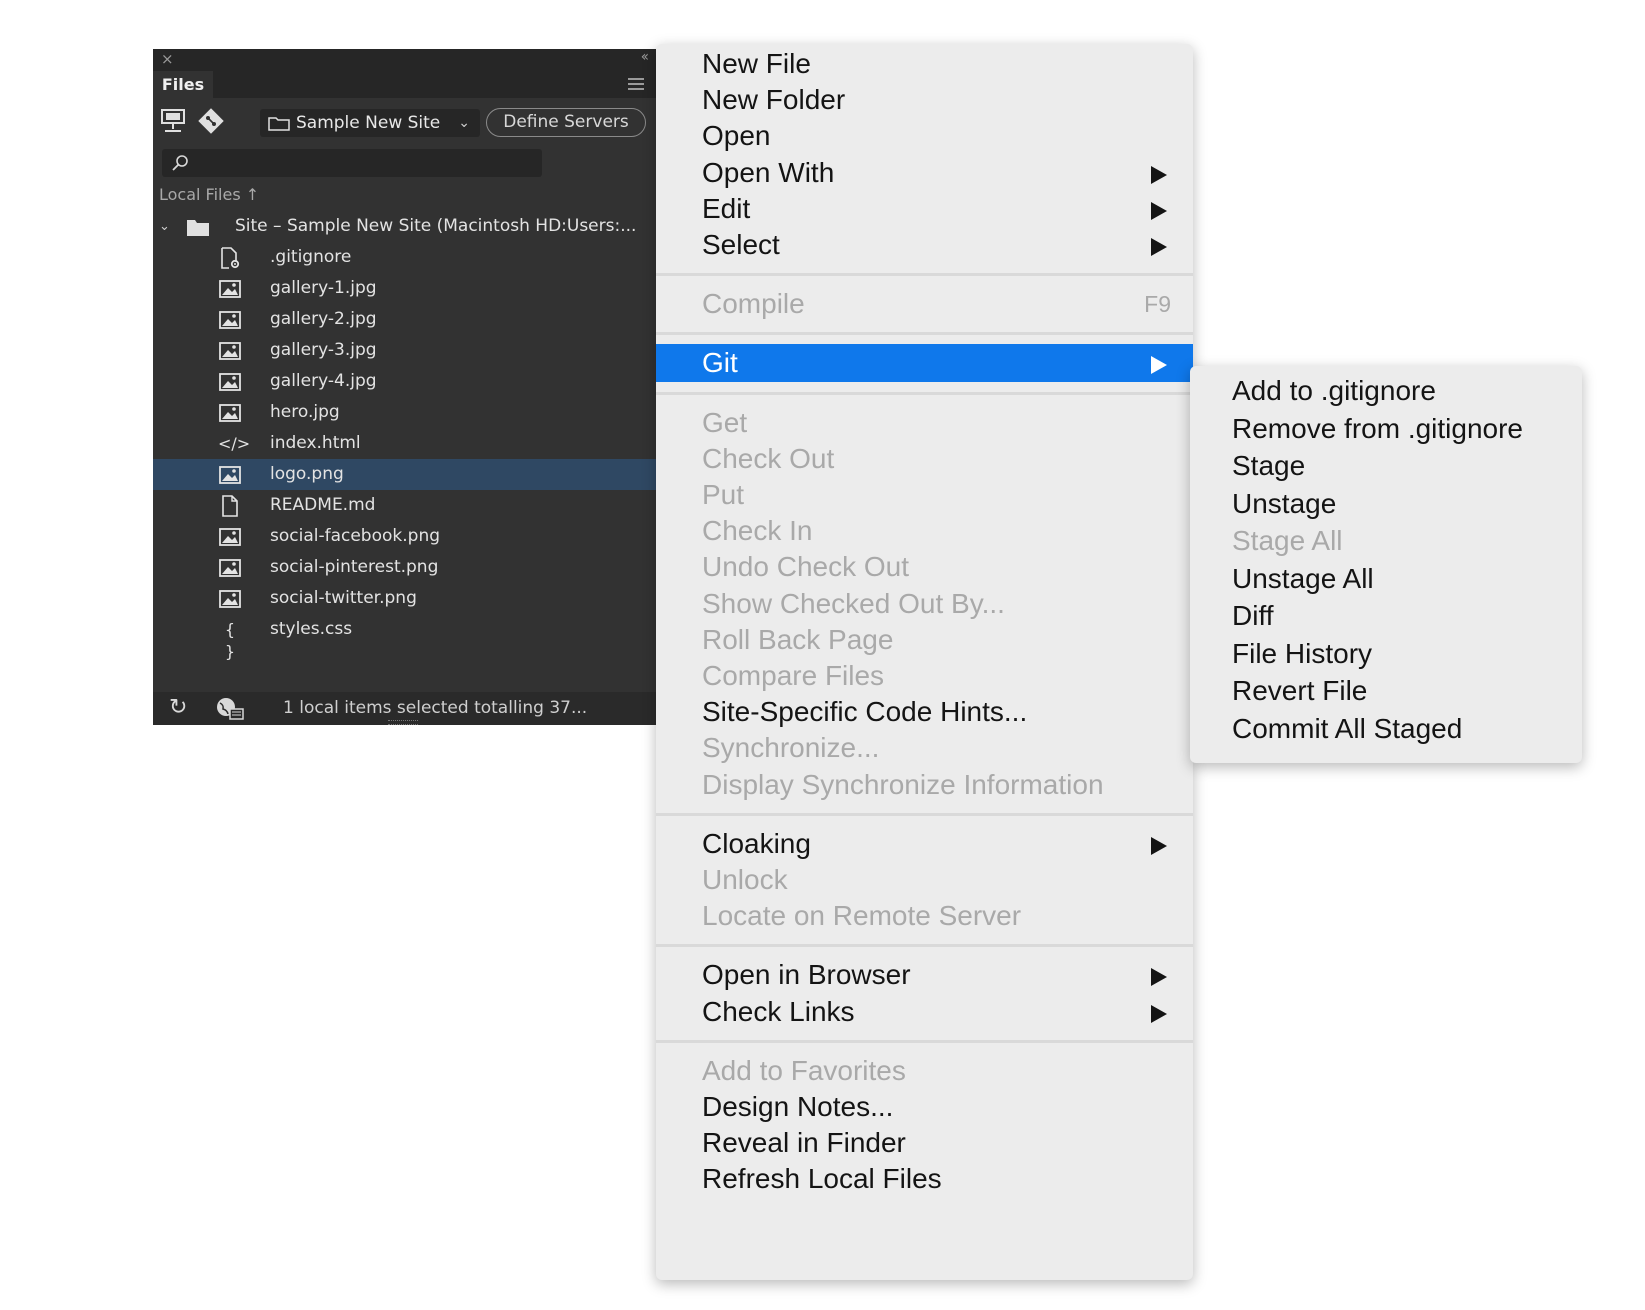  What do you see at coordinates (924, 1143) in the screenshot?
I see `menu-item-reveal-in-finder: Reveal in Finder` at bounding box center [924, 1143].